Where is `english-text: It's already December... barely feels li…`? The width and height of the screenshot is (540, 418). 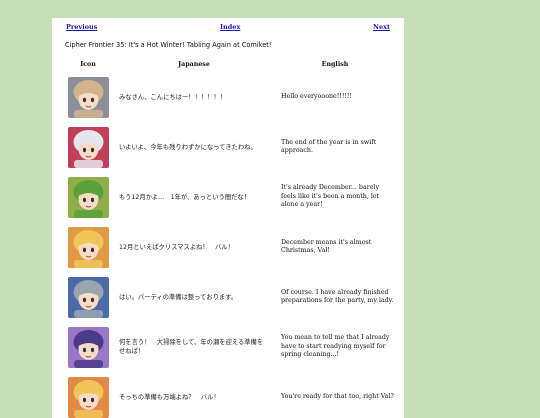
english-text: It's already December... barely feels li… is located at coordinates (330, 196).